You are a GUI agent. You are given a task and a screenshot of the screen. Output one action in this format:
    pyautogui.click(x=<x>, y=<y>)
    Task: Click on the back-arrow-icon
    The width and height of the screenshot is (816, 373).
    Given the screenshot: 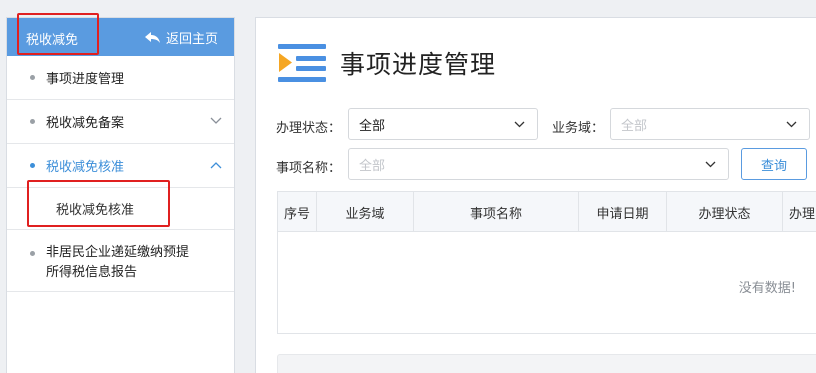 What is the action you would take?
    pyautogui.click(x=152, y=37)
    